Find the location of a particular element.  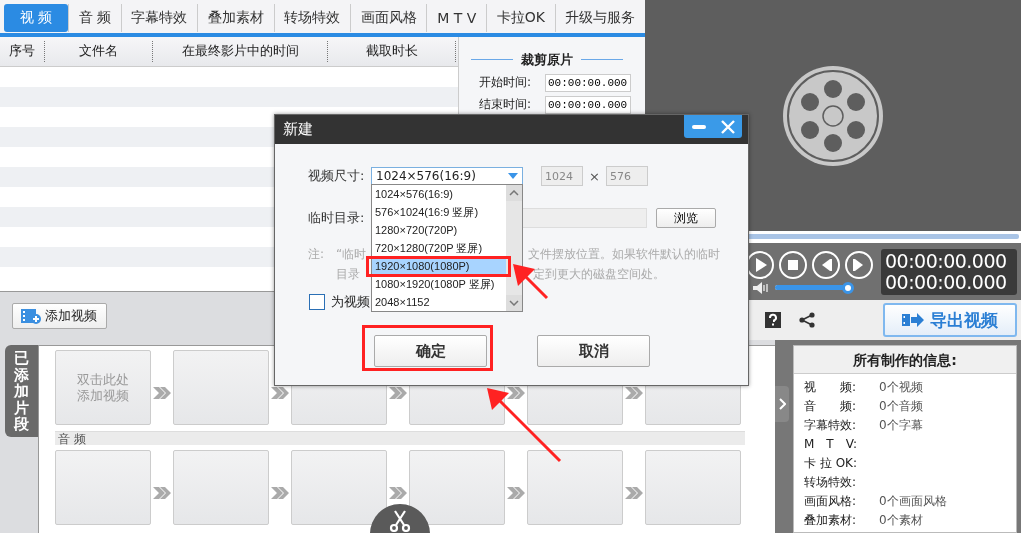

field-label: 临时目录: is located at coordinates (337, 218).